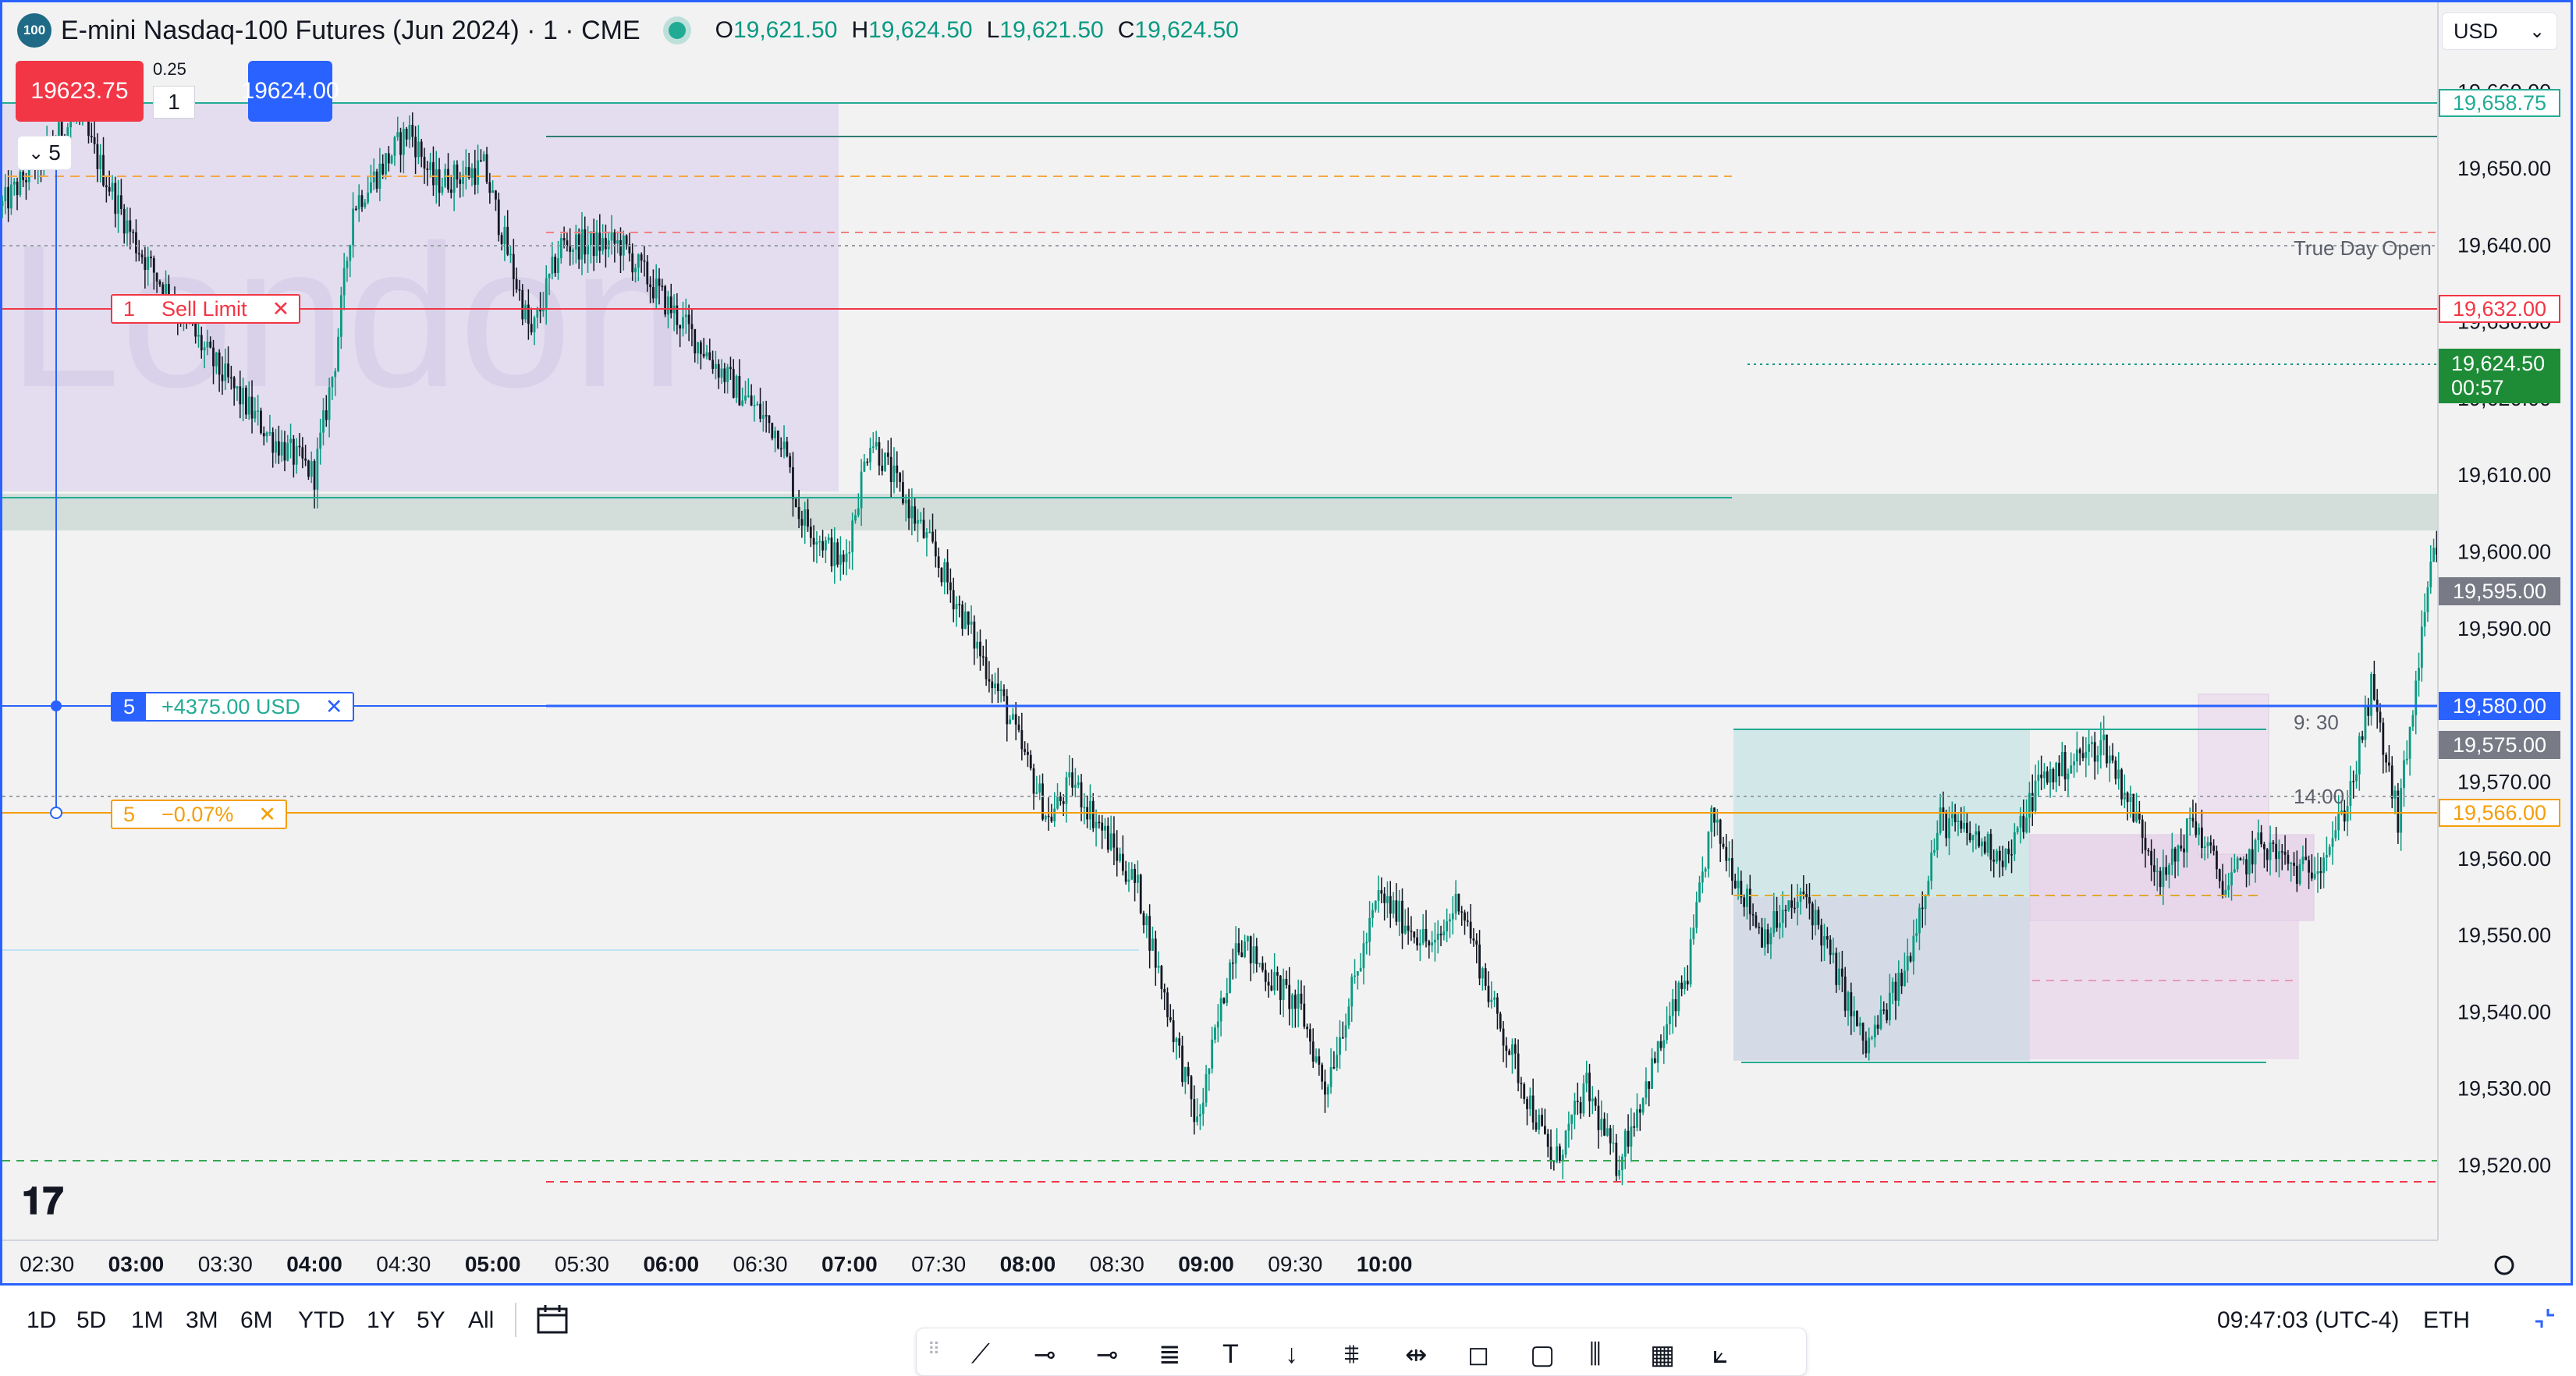 The width and height of the screenshot is (2576, 1376). I want to click on position-label: 5 +4375.00 USD ✕, so click(232, 707).